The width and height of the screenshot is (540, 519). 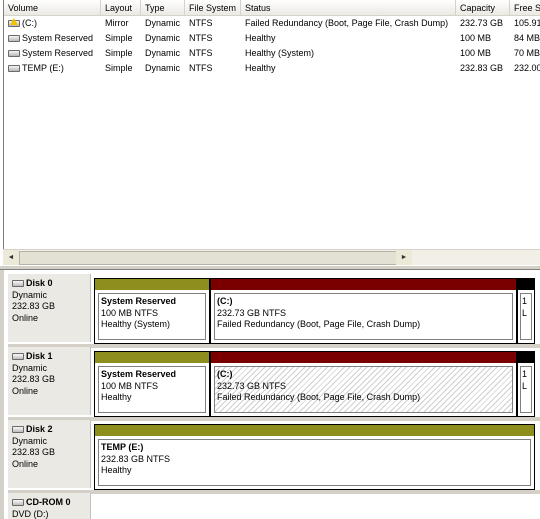 What do you see at coordinates (18, 502) in the screenshot?
I see `cdrom-icon` at bounding box center [18, 502].